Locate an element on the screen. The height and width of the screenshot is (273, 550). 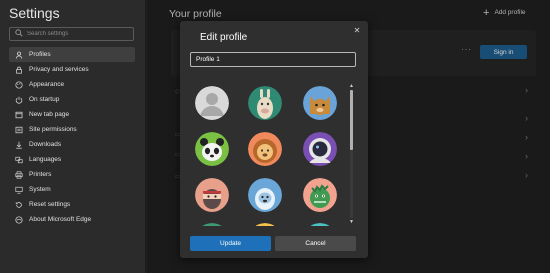
new-tab-icon is located at coordinates (18, 114).